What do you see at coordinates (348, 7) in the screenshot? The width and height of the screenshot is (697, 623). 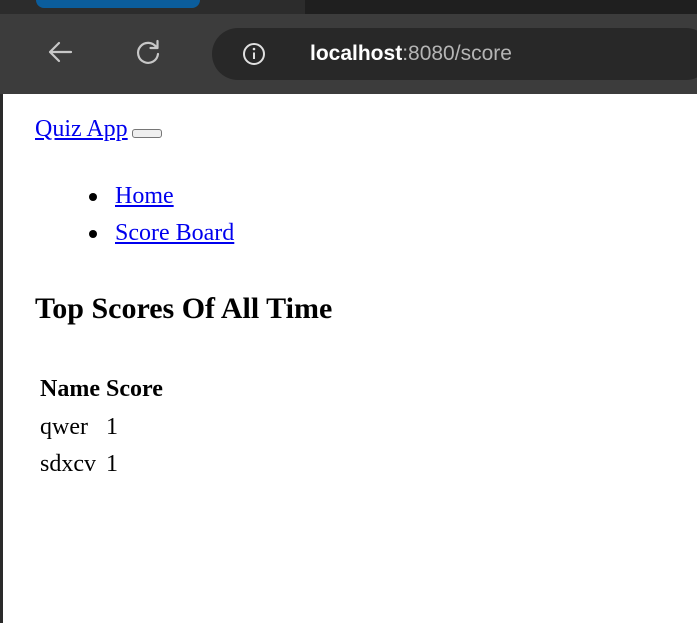 I see `tab-strip` at bounding box center [348, 7].